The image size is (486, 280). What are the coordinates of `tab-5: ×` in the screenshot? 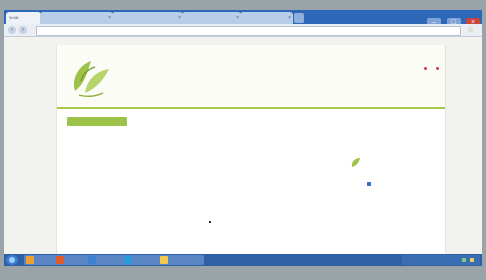 It's located at (266, 18).